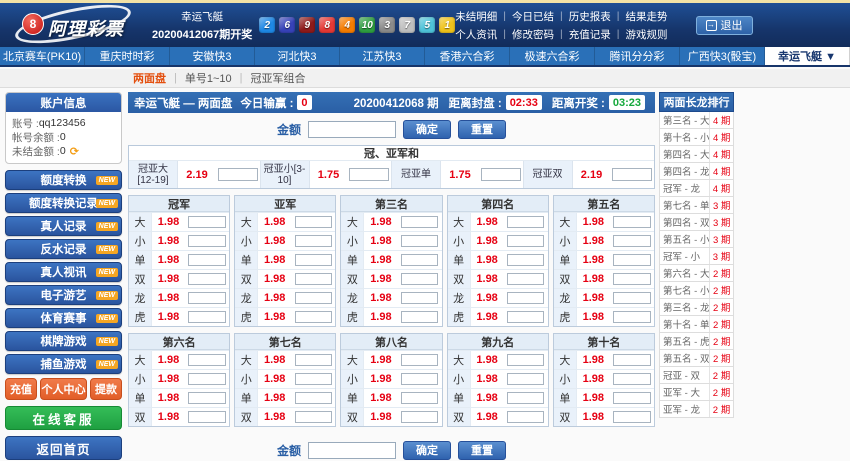 This screenshot has height=461, width=850. I want to click on subnav-item: 冠亚军组合, so click(278, 78).